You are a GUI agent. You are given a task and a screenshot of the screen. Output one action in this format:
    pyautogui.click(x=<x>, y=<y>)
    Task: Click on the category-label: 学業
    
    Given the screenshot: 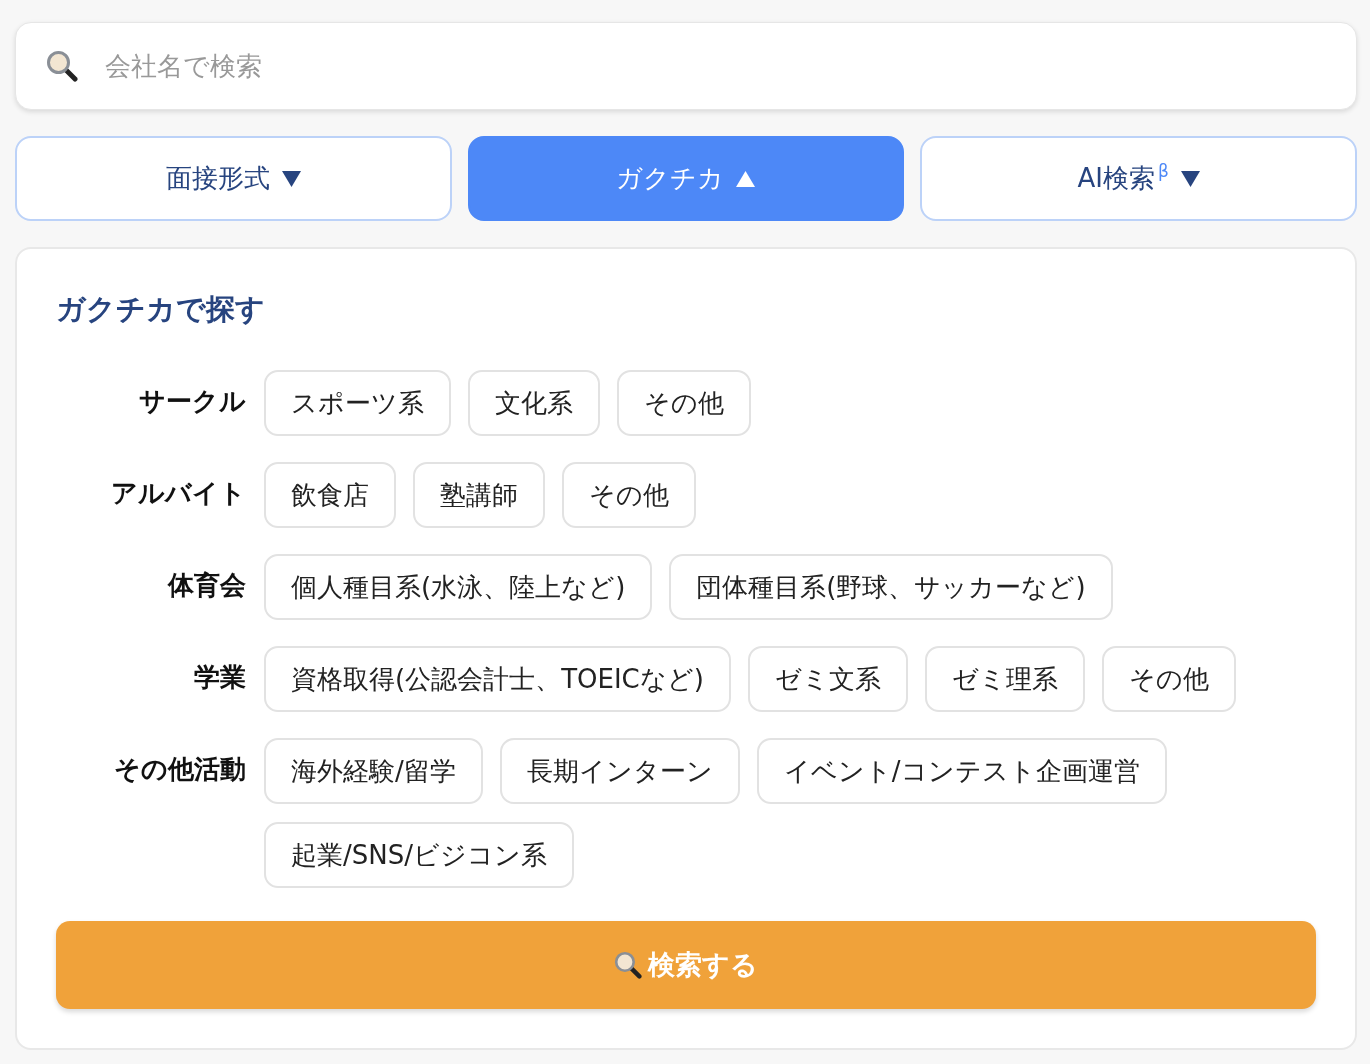 What is the action you would take?
    pyautogui.click(x=220, y=677)
    